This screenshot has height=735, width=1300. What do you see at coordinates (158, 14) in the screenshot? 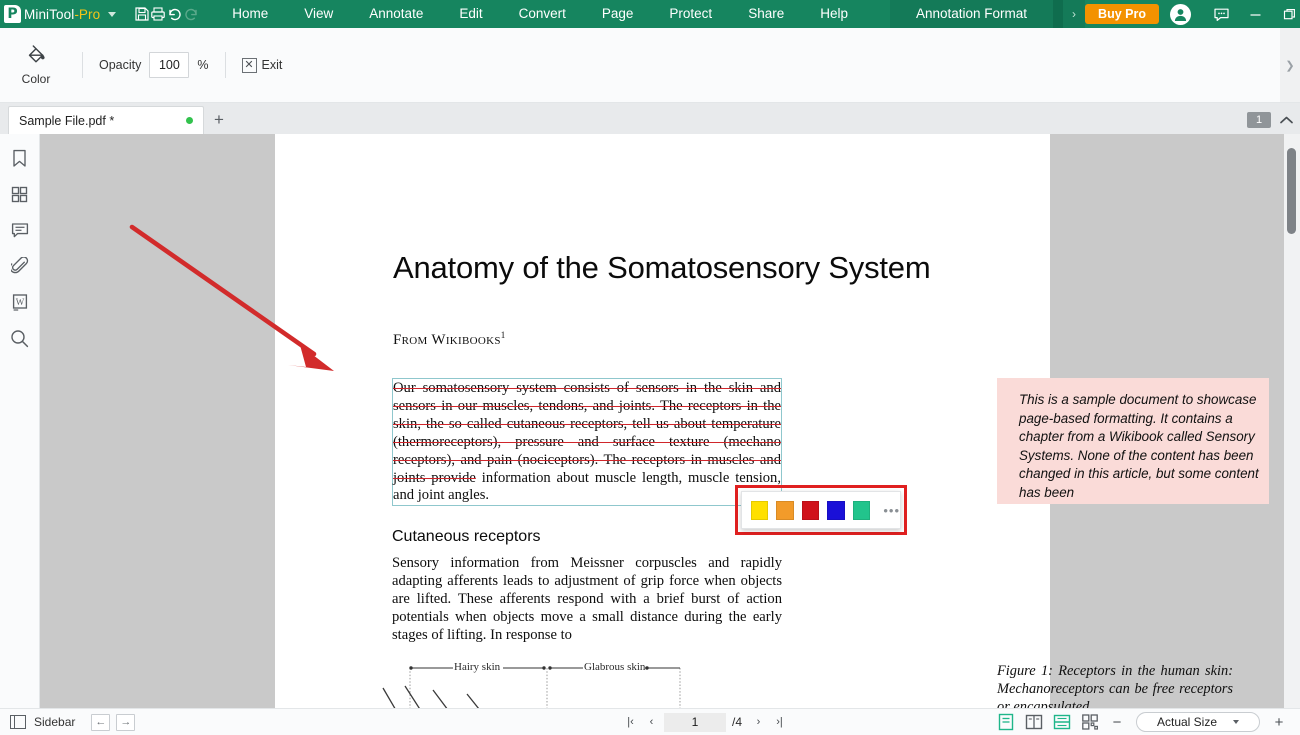
I see `print-icon` at bounding box center [158, 14].